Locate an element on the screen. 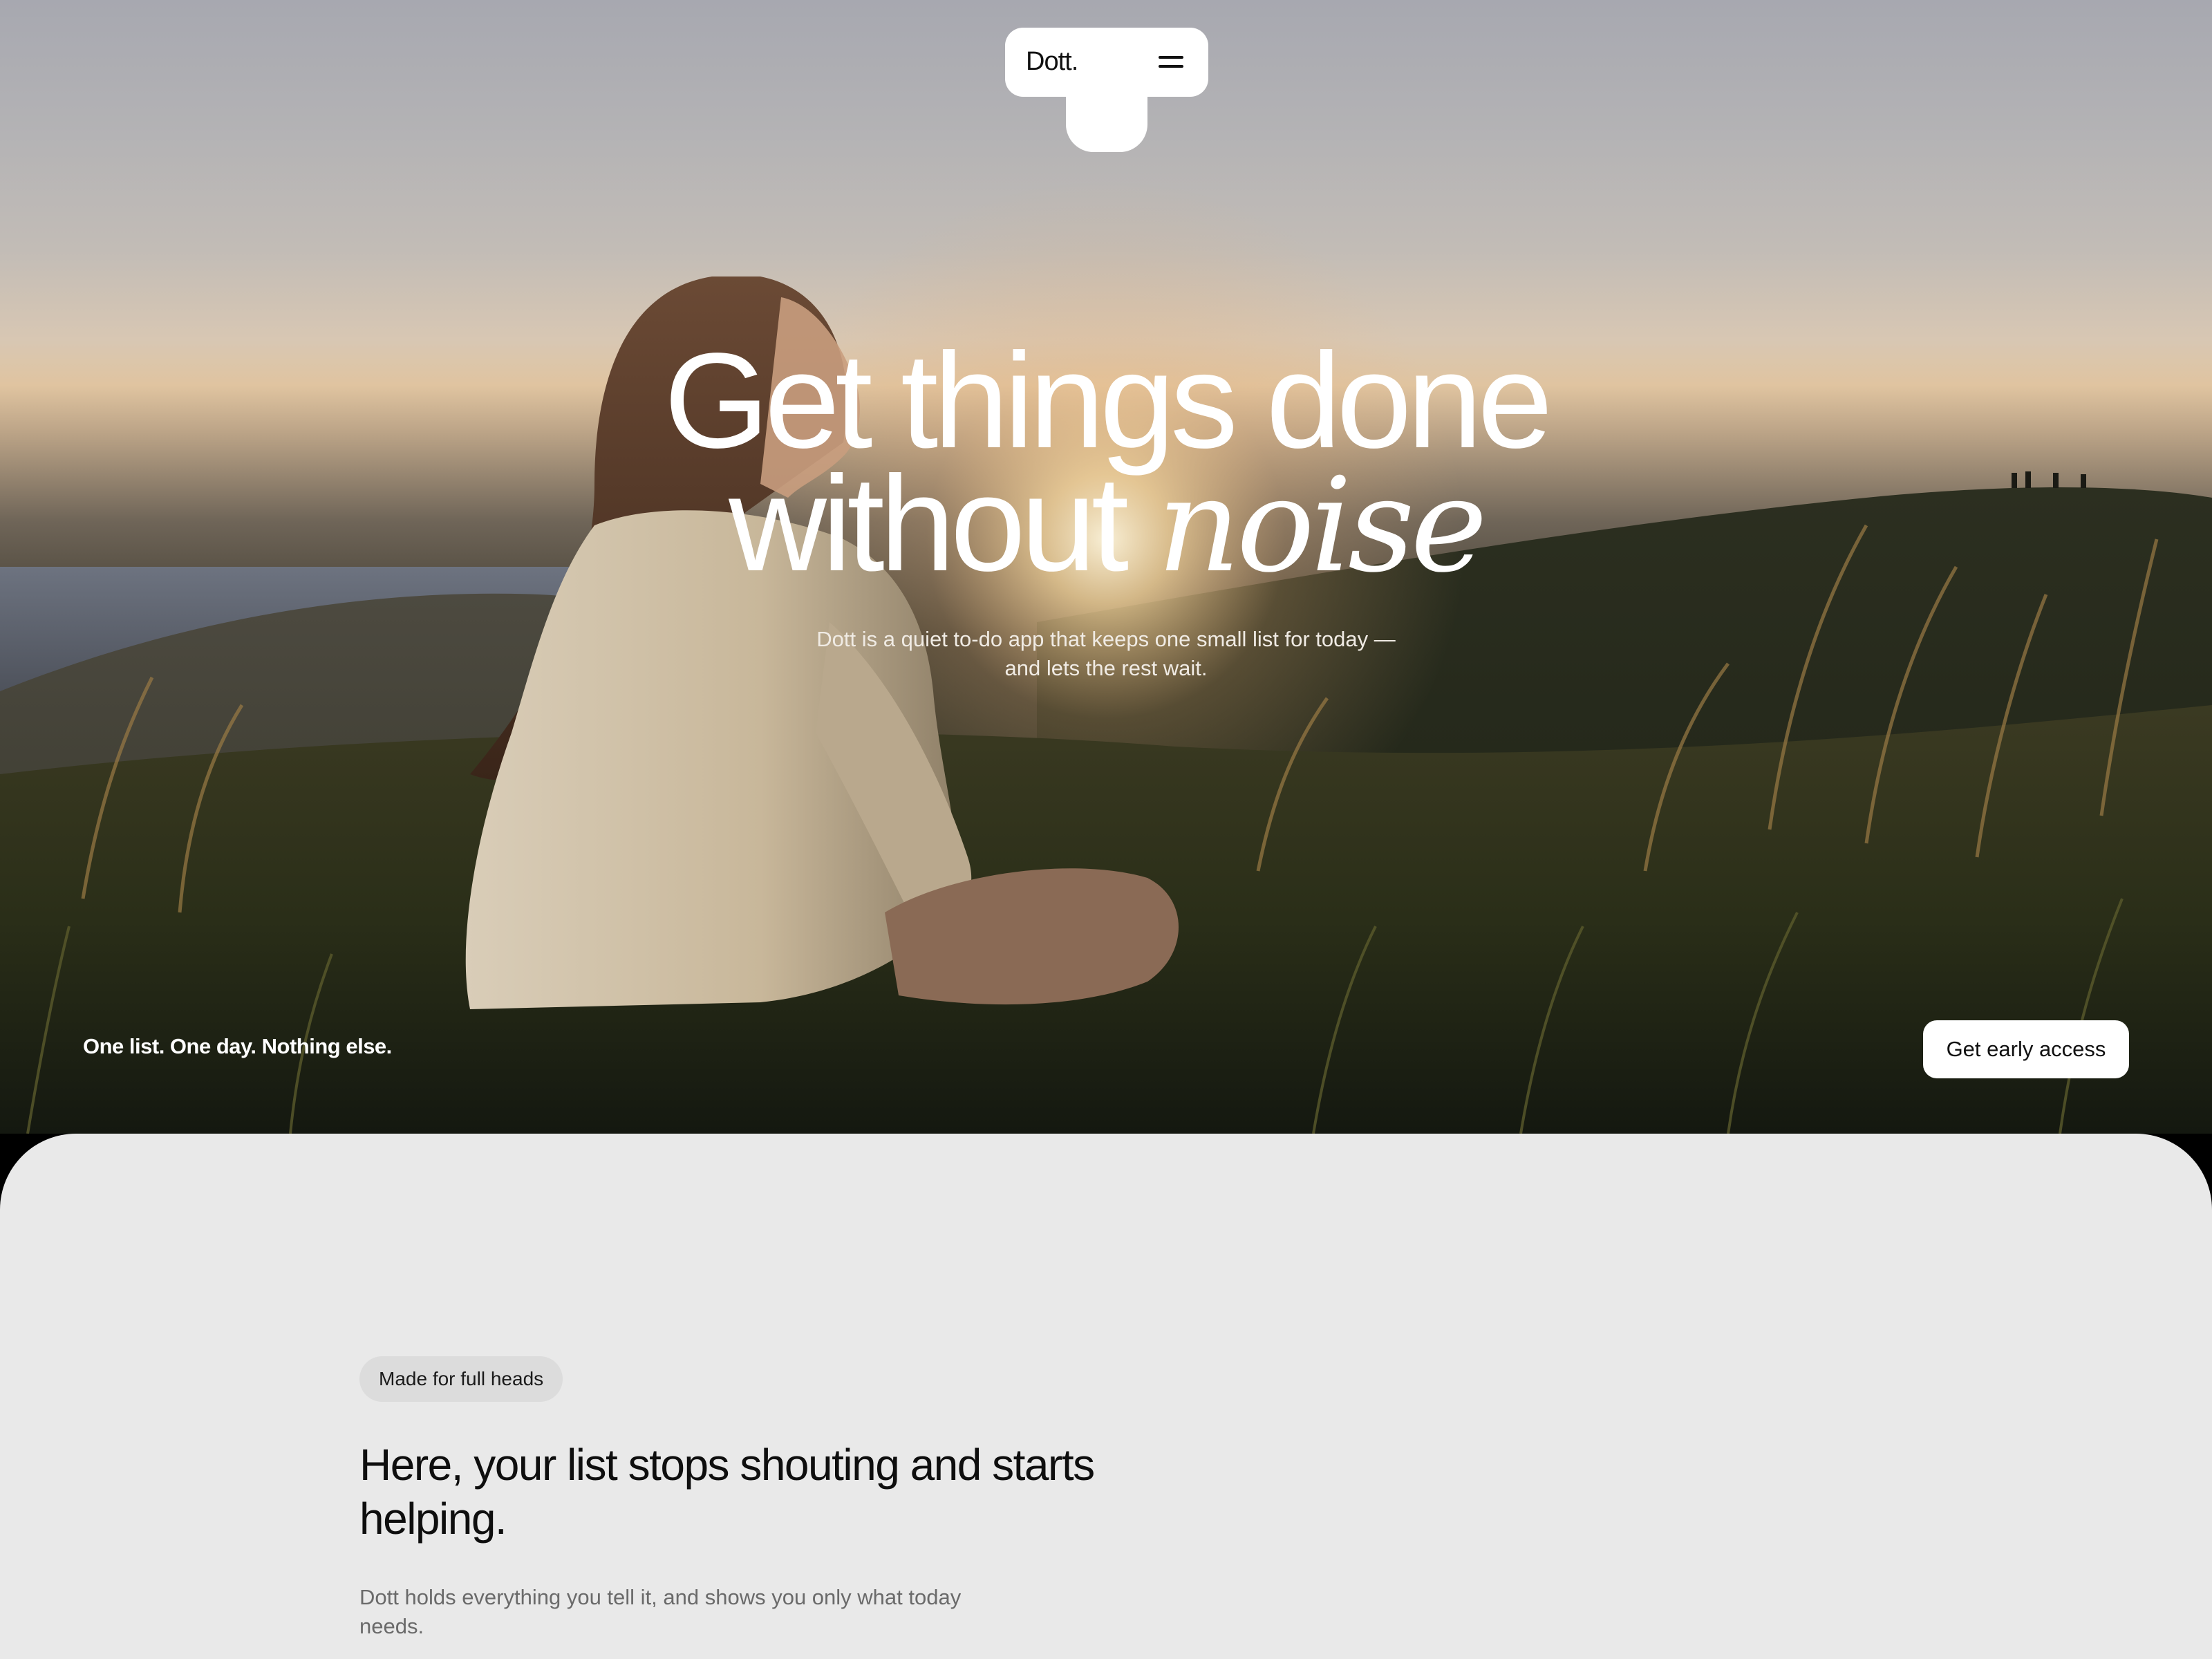 The height and width of the screenshot is (1659, 2212). headline-accent-word: noise is located at coordinates (1322, 525).